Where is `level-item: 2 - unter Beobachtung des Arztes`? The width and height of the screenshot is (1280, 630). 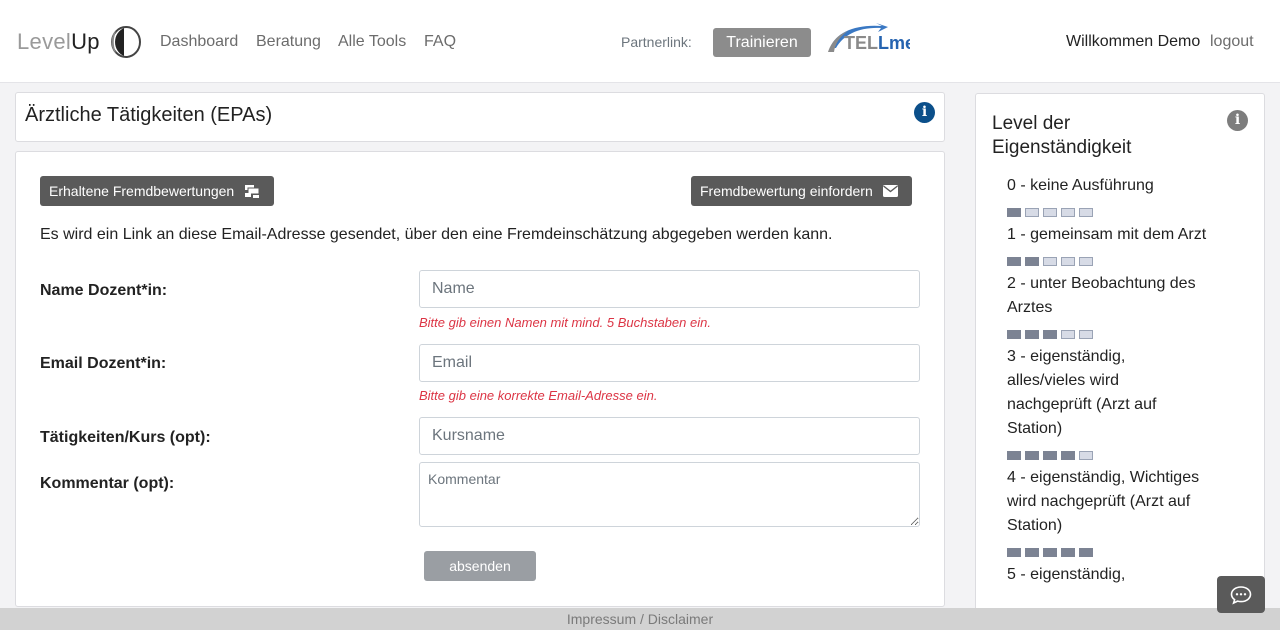 level-item: 2 - unter Beobachtung des Arztes is located at coordinates (1101, 295).